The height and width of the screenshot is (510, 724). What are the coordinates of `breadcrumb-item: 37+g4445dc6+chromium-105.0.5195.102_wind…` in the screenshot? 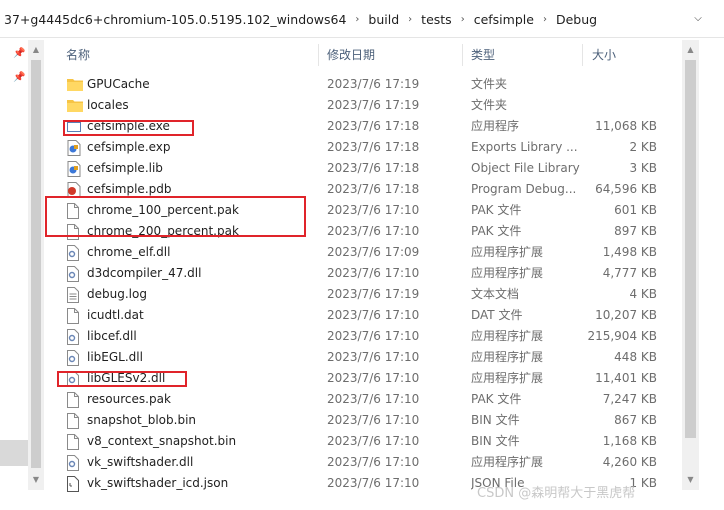 It's located at (175, 19).